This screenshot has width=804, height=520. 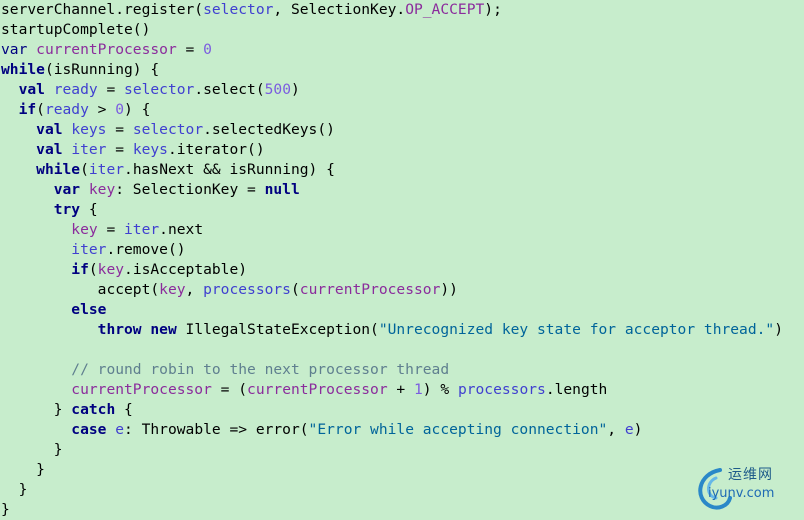 I want to click on code-line: else, so click(x=392, y=310).